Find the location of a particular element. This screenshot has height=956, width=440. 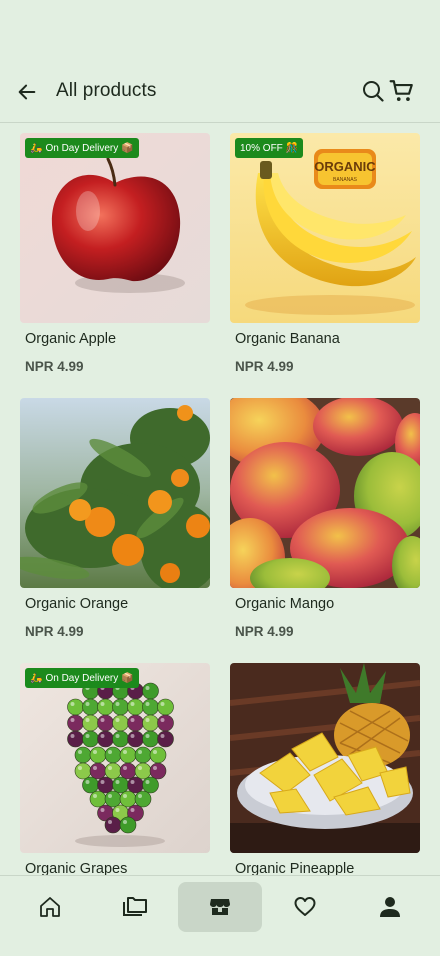

product-name: Organic Mango is located at coordinates (285, 604).